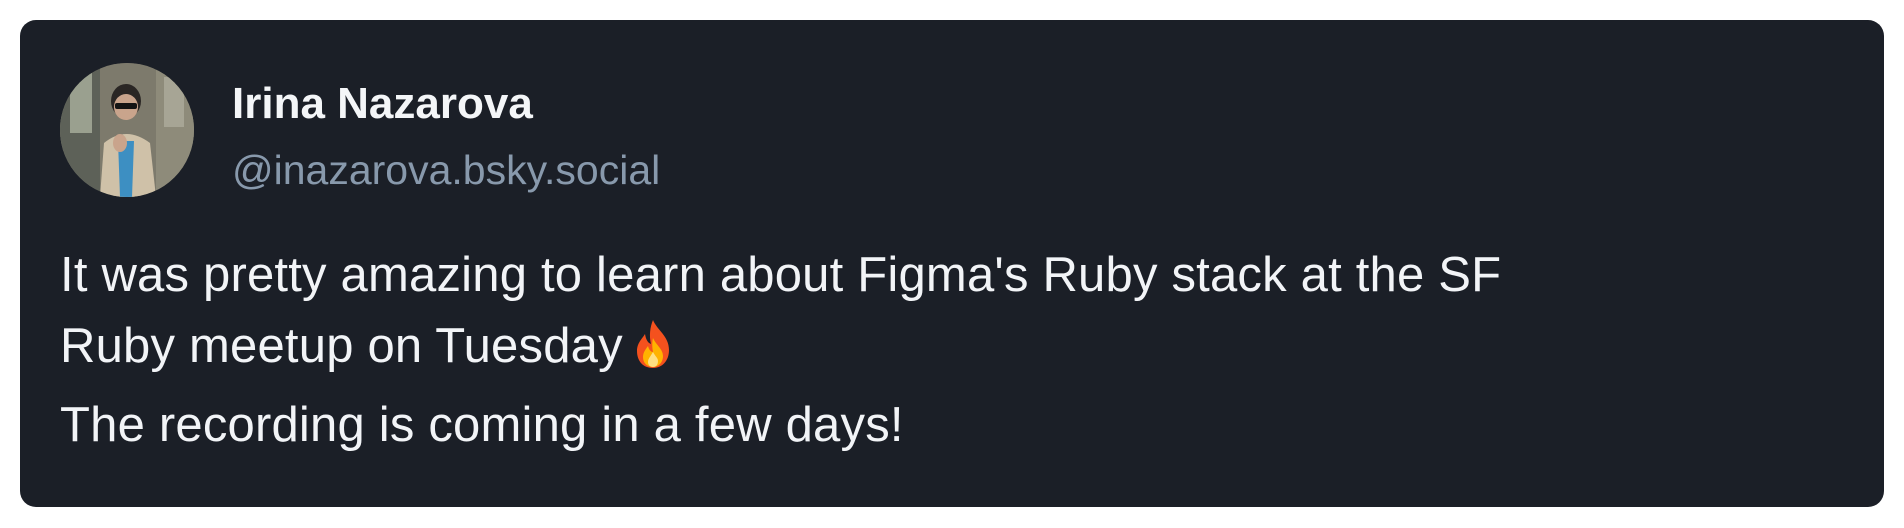 This screenshot has height=528, width=1904. I want to click on author-avatar, so click(127, 130).